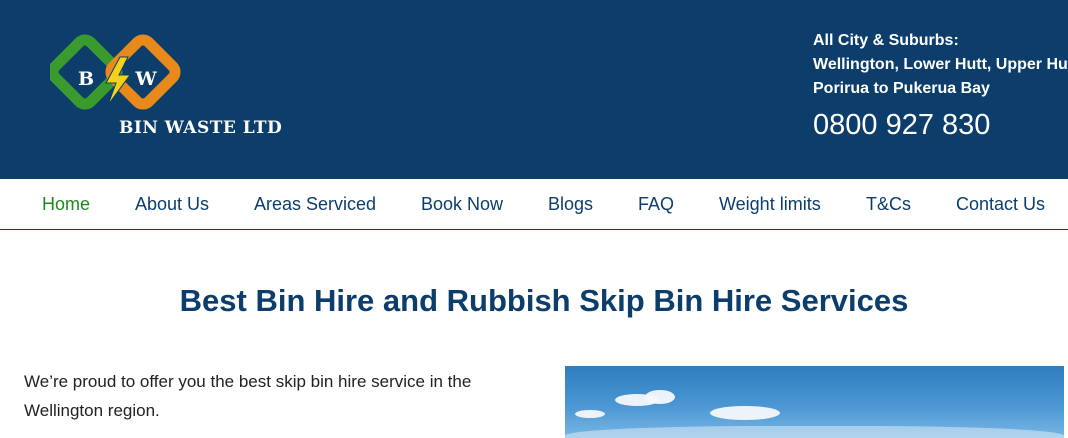 The width and height of the screenshot is (1068, 438). I want to click on company-logo: B W BIN WASTE LTD, so click(180, 88).